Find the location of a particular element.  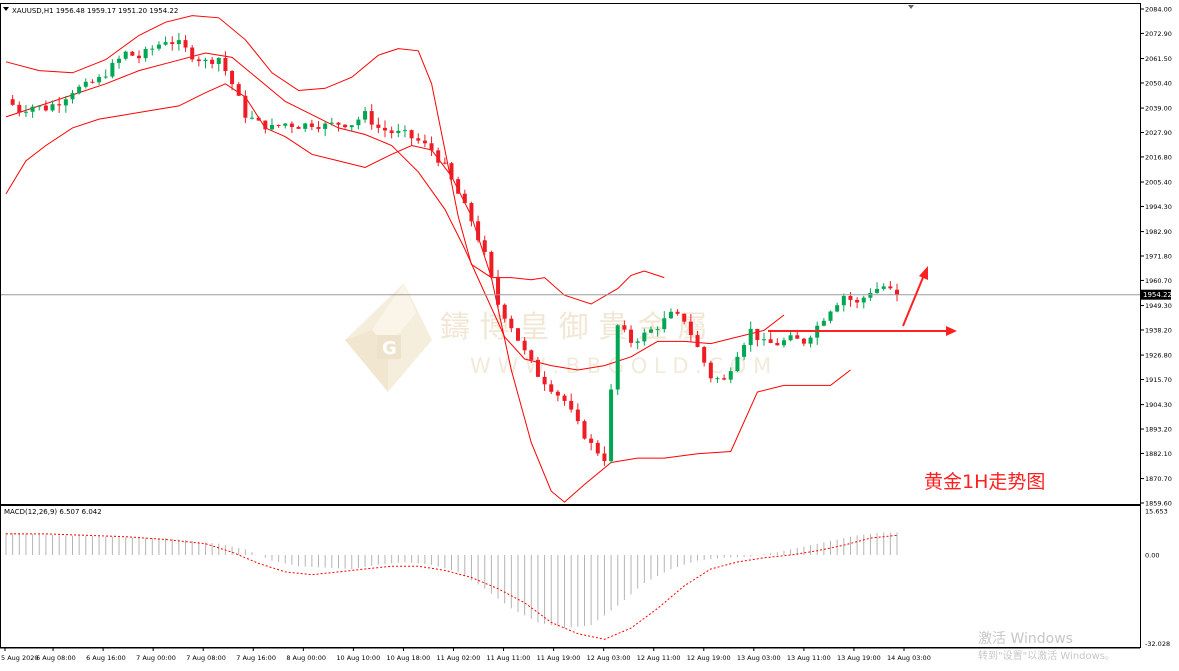

time-tick-label: 10 Aug 18:00 is located at coordinates (408, 658).